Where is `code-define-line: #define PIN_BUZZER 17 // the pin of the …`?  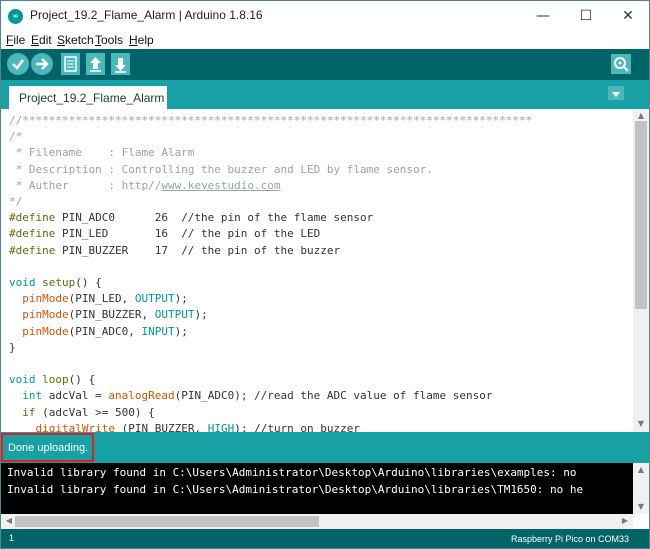 code-define-line: #define PIN_BUZZER 17 // the pin of the … is located at coordinates (174, 250).